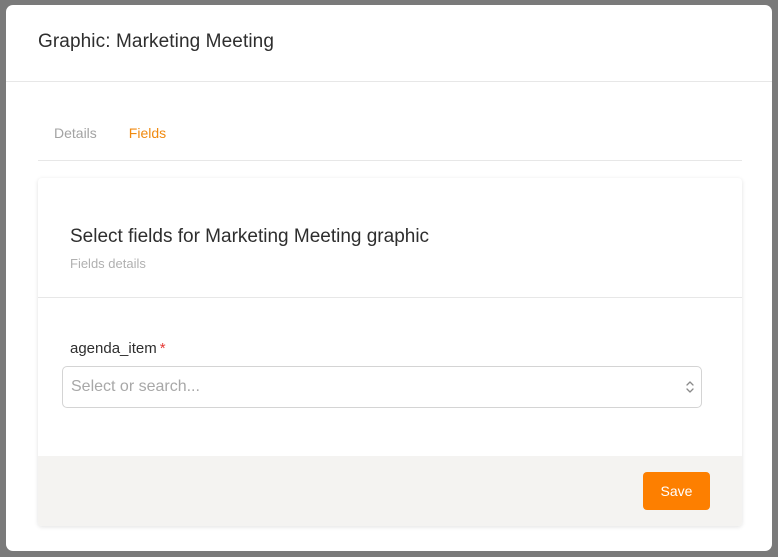 The height and width of the screenshot is (557, 778). What do you see at coordinates (382, 348) in the screenshot?
I see `agenda-item-label: agenda_item *` at bounding box center [382, 348].